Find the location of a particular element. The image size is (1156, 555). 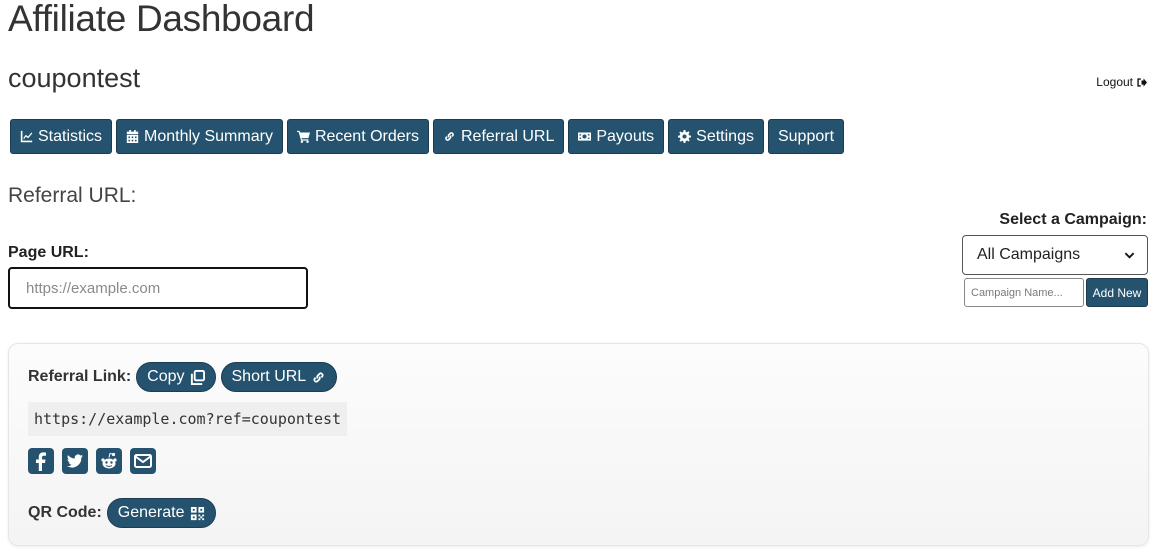

short-url-label: Short URL is located at coordinates (269, 376).